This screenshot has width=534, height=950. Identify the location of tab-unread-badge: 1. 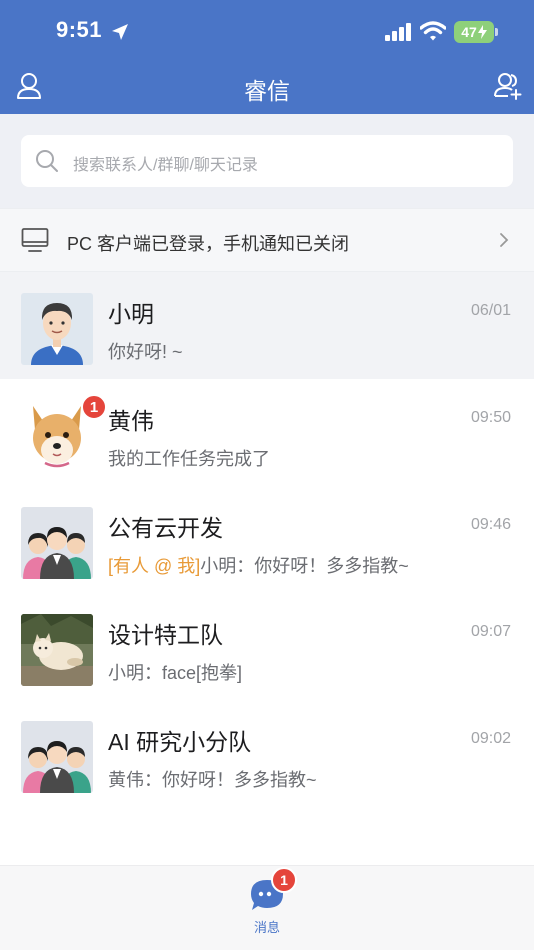
(284, 880).